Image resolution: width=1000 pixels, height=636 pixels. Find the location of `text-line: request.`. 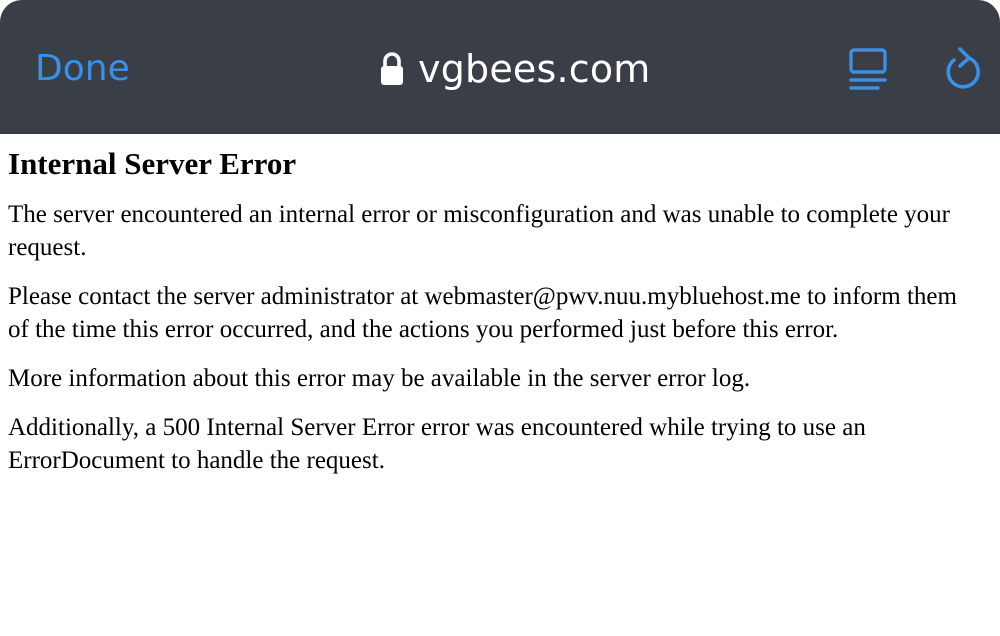

text-line: request. is located at coordinates (47, 247).